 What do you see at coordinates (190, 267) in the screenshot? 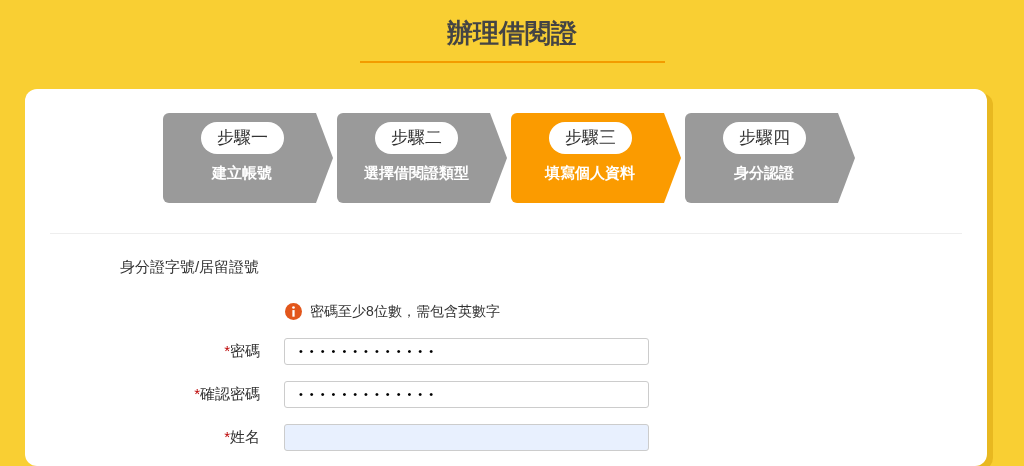
I see `section-label: 身分證字號/居留證號` at bounding box center [190, 267].